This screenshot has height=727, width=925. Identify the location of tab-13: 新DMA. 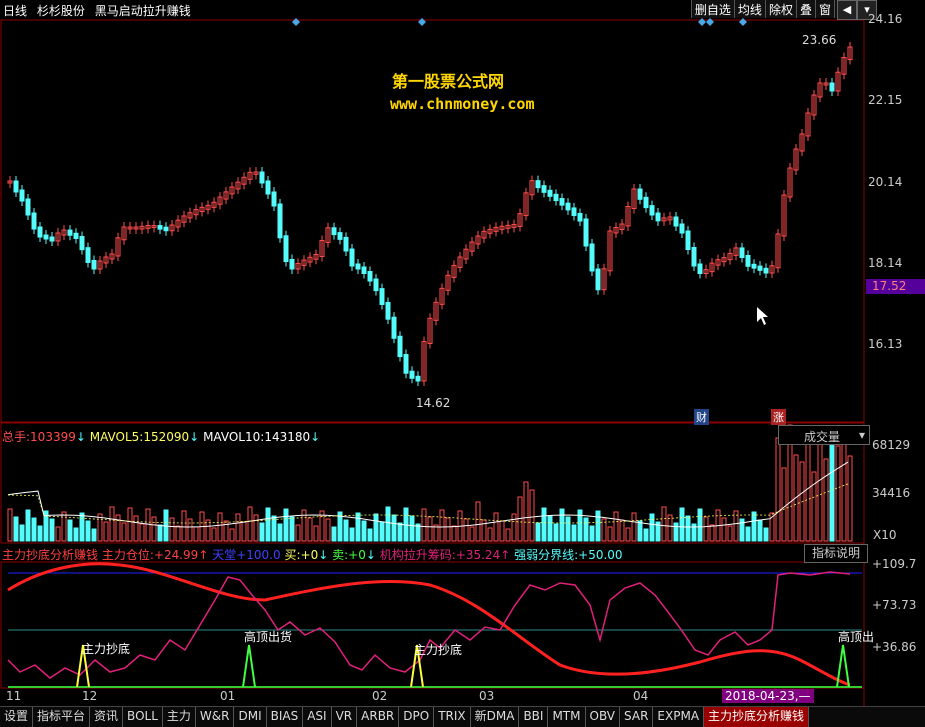
(495, 717).